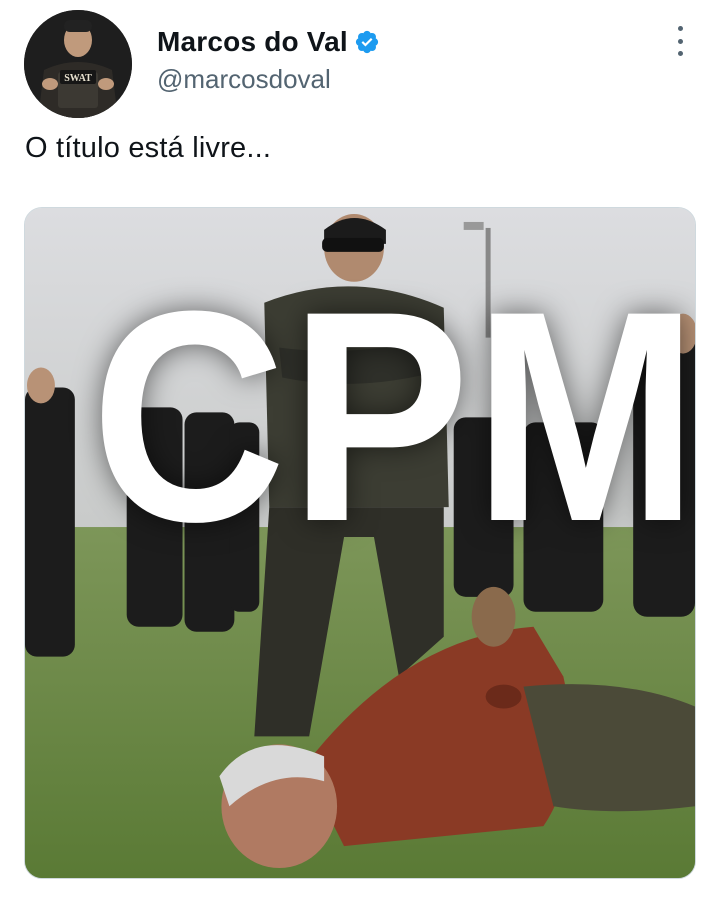  What do you see at coordinates (78, 78) in the screenshot?
I see `avatar-badge-text: SWAT` at bounding box center [78, 78].